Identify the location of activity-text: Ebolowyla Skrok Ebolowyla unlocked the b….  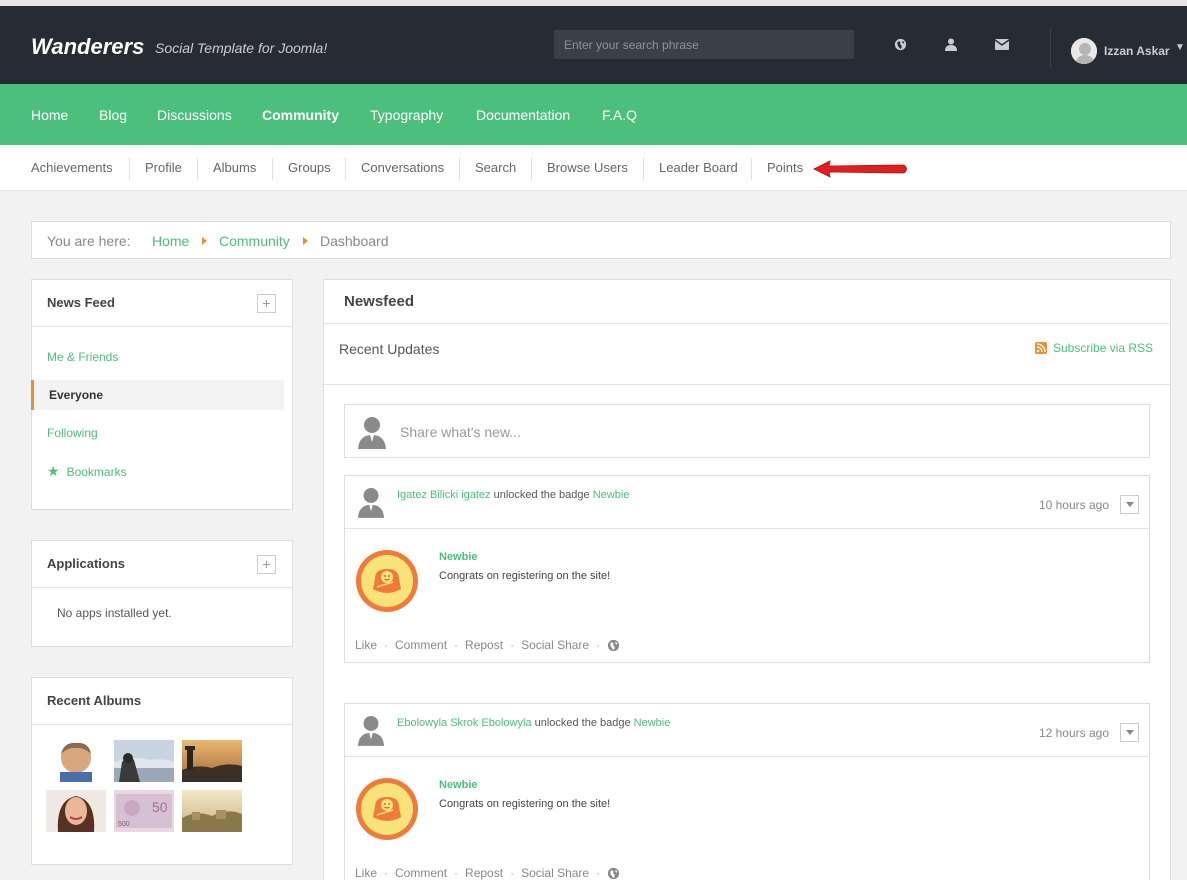
(533, 723).